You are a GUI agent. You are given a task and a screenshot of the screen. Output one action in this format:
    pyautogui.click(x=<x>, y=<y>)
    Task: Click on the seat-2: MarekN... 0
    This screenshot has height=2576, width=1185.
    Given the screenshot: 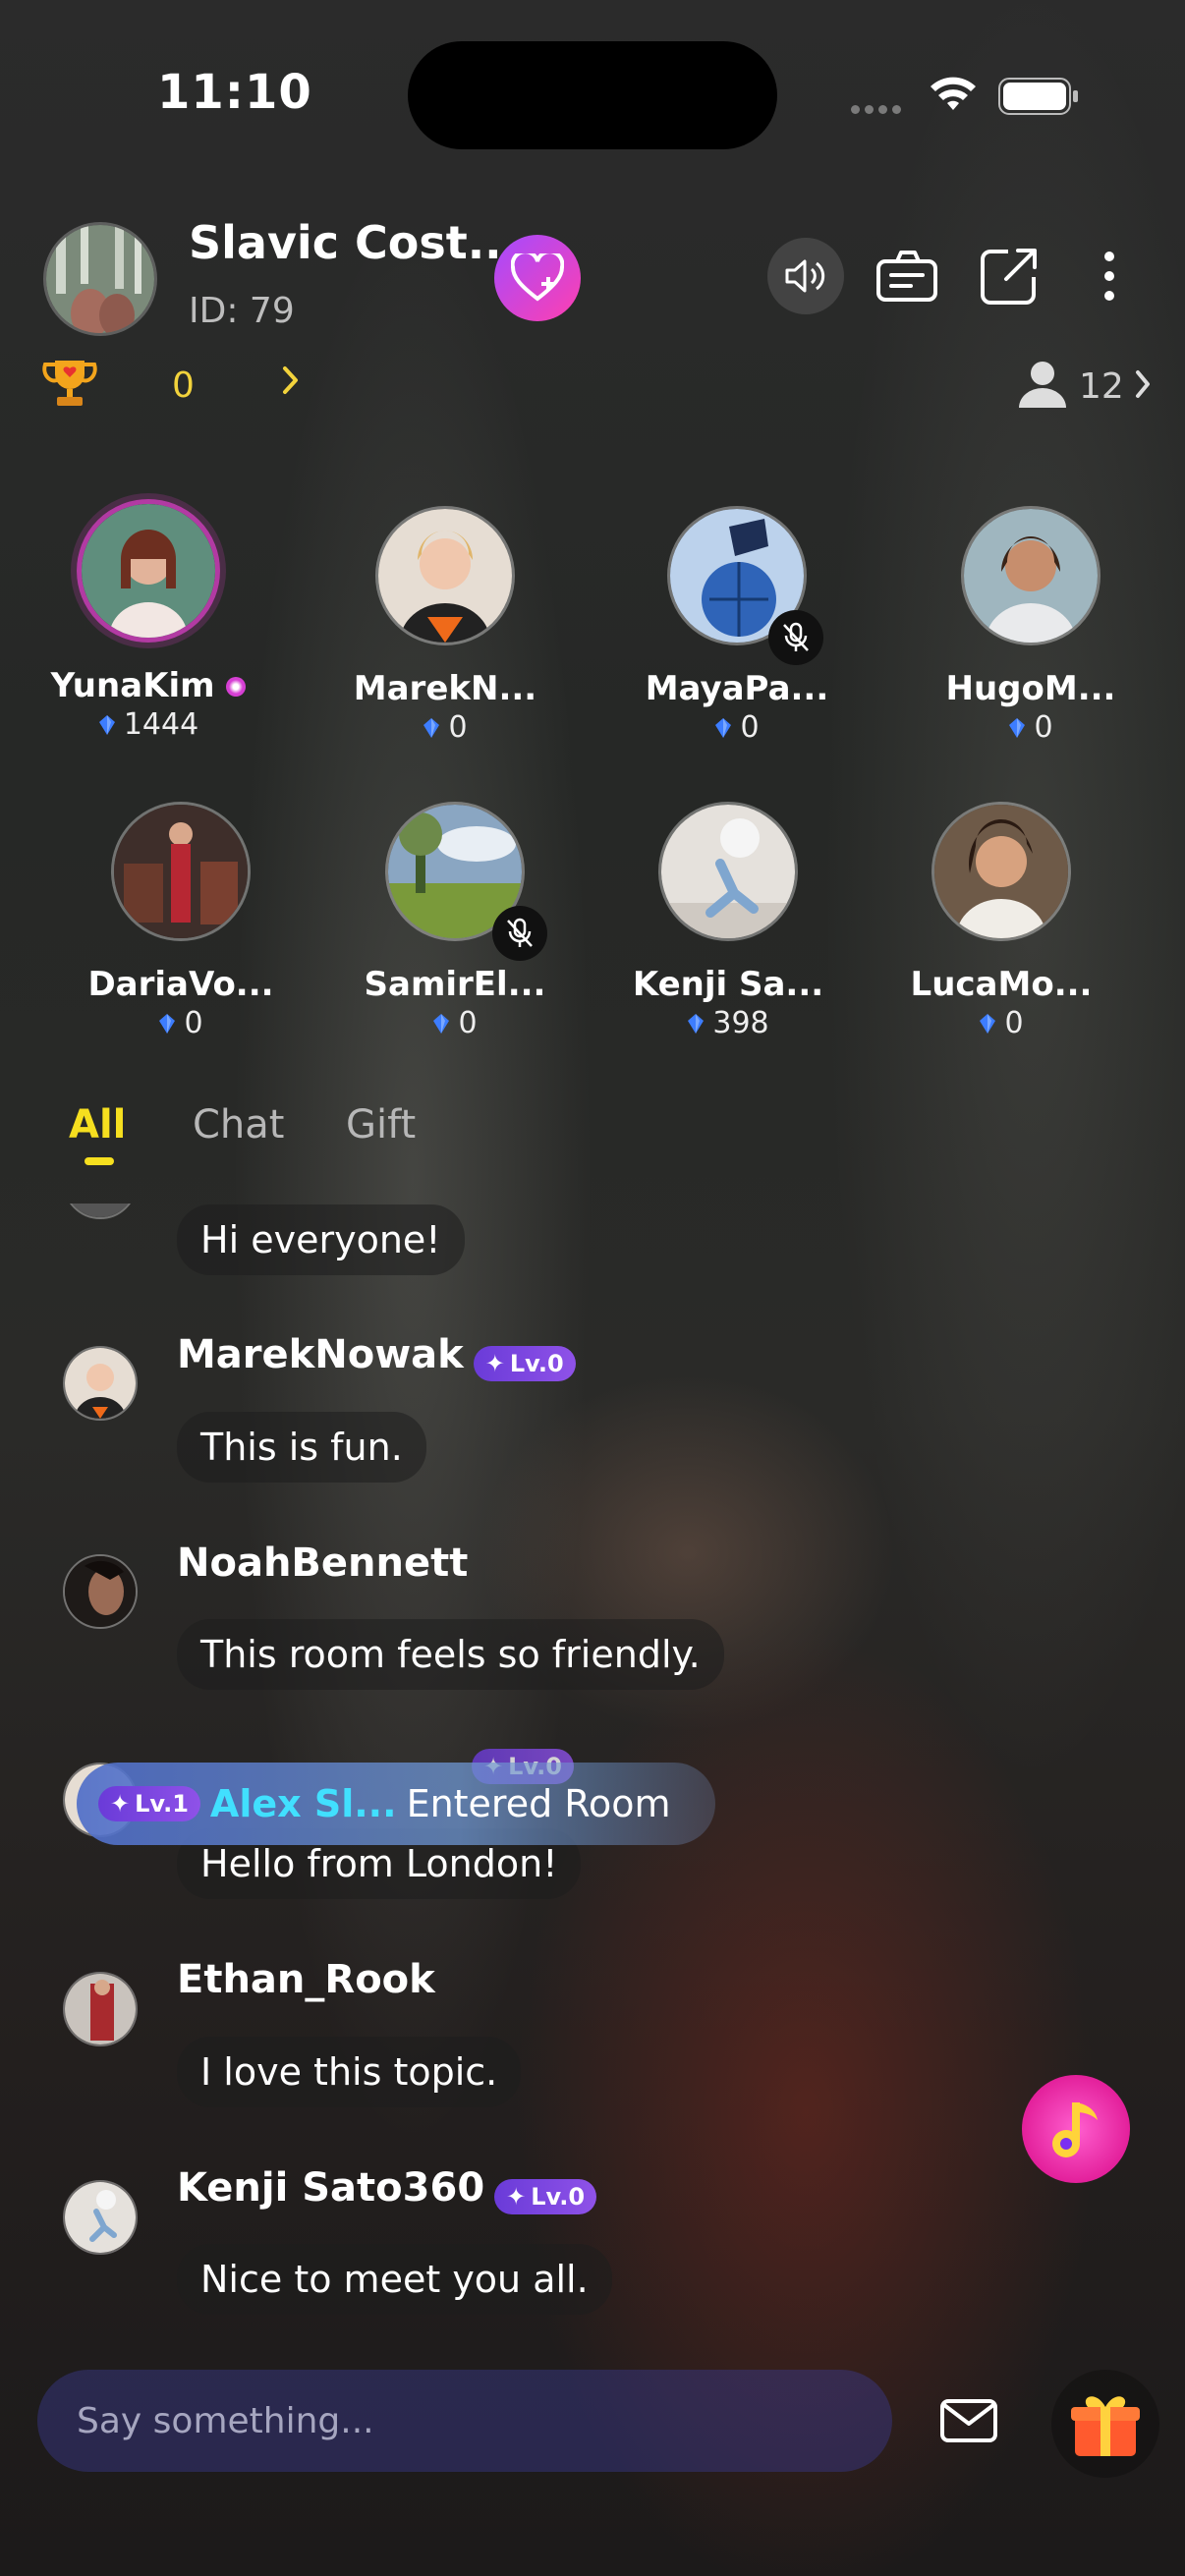 What is the action you would take?
    pyautogui.click(x=445, y=625)
    